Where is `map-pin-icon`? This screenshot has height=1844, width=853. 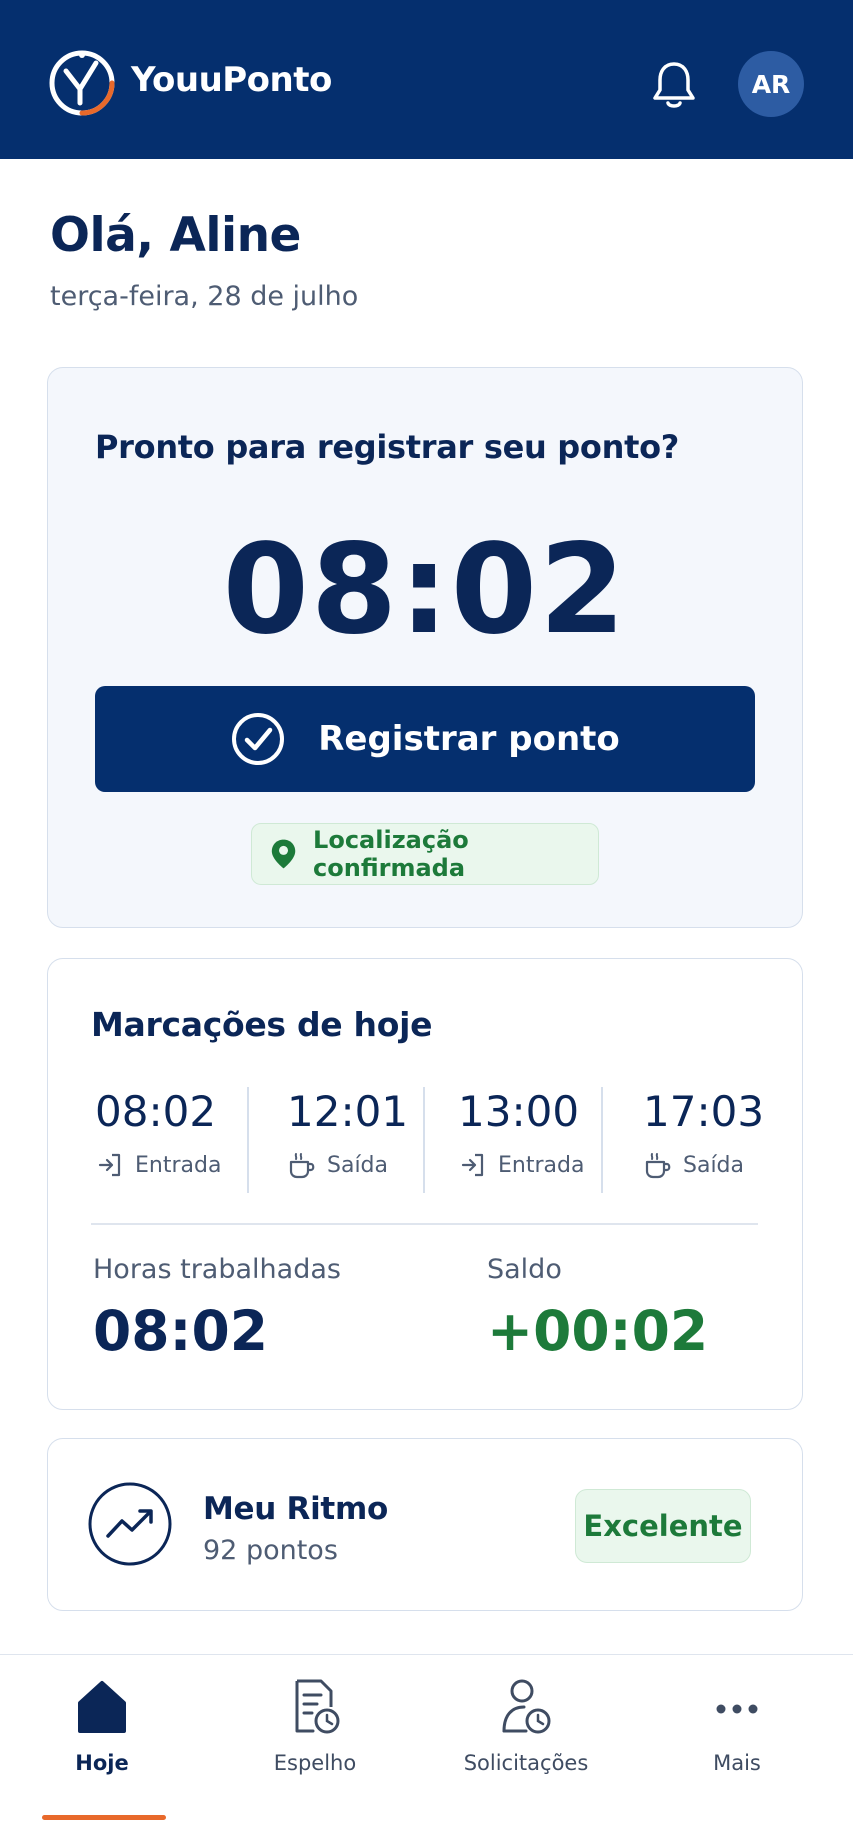
map-pin-icon is located at coordinates (283, 854).